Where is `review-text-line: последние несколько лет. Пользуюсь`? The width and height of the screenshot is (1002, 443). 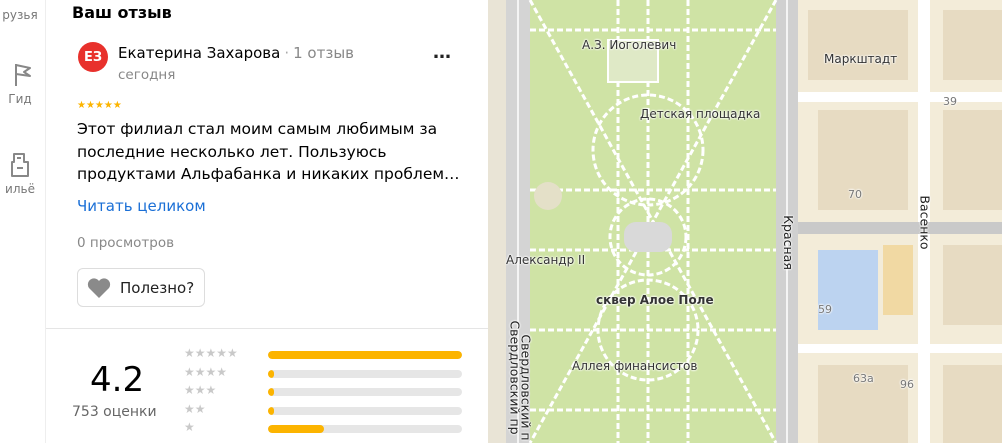 review-text-line: последние несколько лет. Пользуюсь is located at coordinates (232, 151).